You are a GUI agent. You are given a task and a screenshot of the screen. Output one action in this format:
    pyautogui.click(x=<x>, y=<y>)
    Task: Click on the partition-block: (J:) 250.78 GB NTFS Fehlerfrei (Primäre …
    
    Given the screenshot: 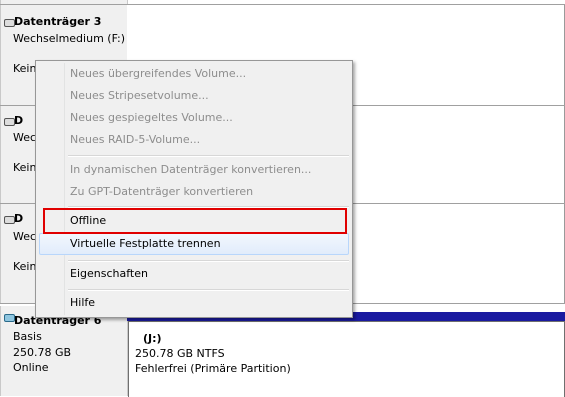 What is the action you would take?
    pyautogui.click(x=346, y=359)
    